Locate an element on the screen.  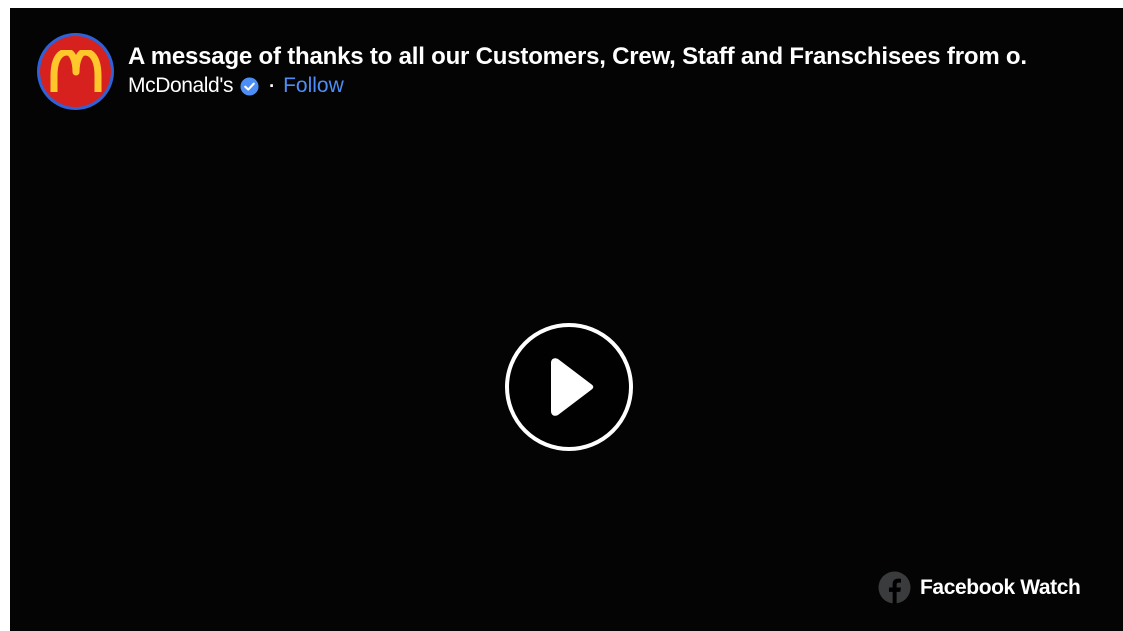
facebook-watch-label: Facebook Watch is located at coordinates (1000, 587).